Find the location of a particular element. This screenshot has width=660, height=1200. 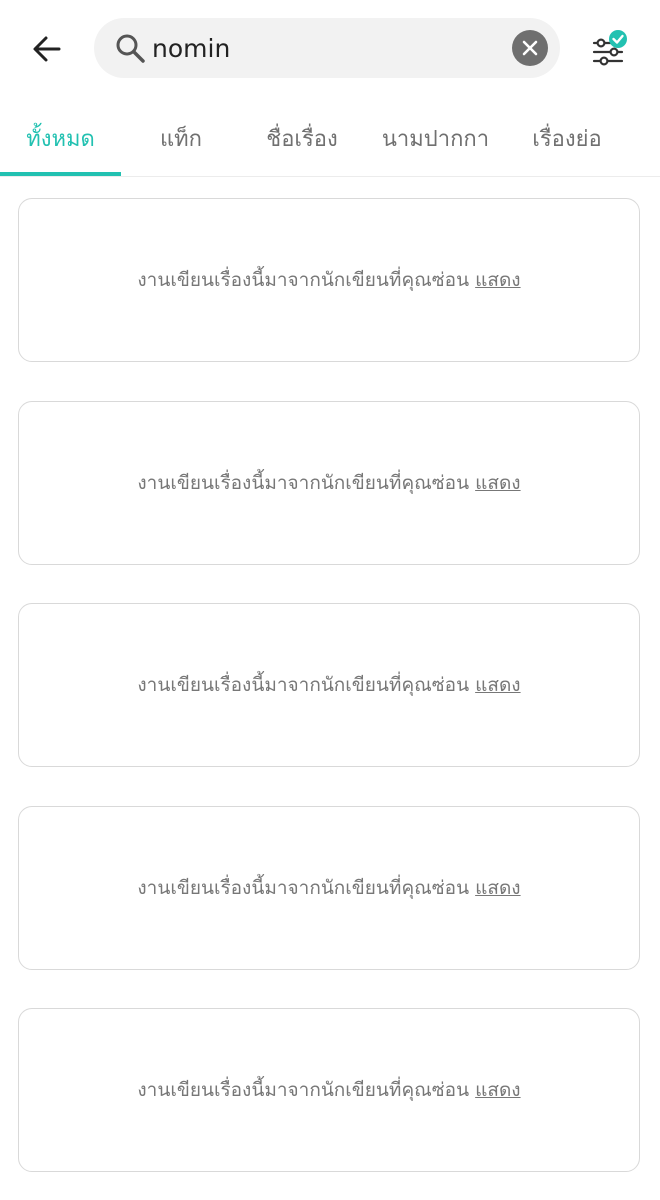

filter-sliders-check-icon is located at coordinates (609, 48).